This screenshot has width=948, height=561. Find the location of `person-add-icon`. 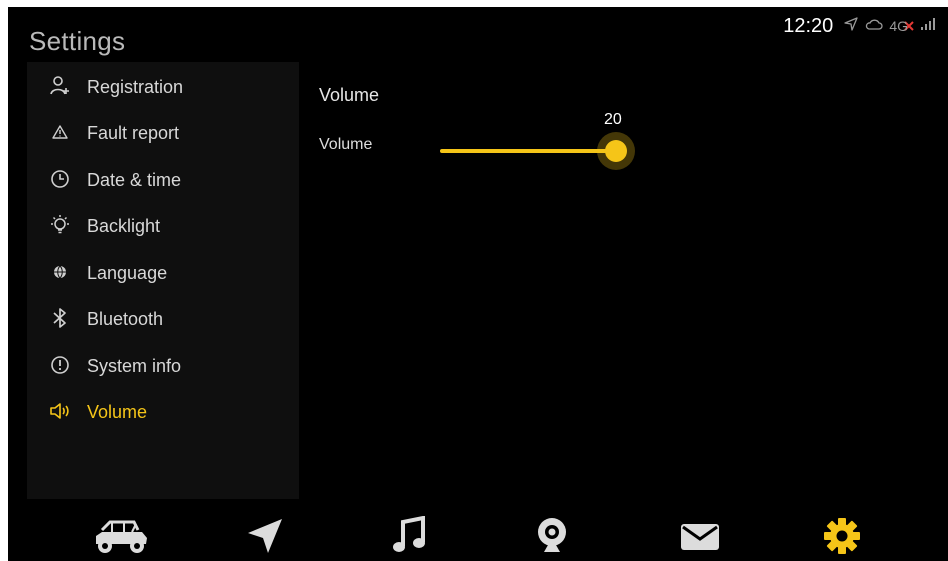

person-add-icon is located at coordinates (60, 86).